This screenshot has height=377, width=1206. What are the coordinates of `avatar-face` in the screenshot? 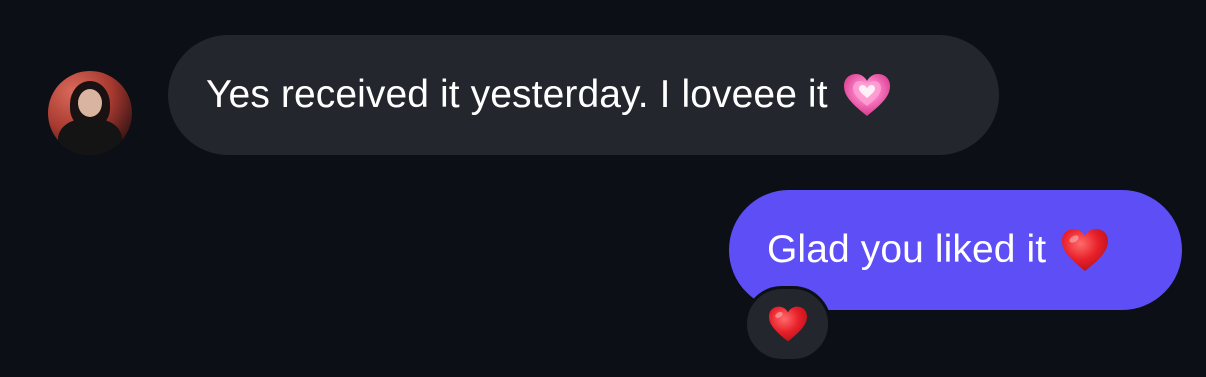 It's located at (90, 103).